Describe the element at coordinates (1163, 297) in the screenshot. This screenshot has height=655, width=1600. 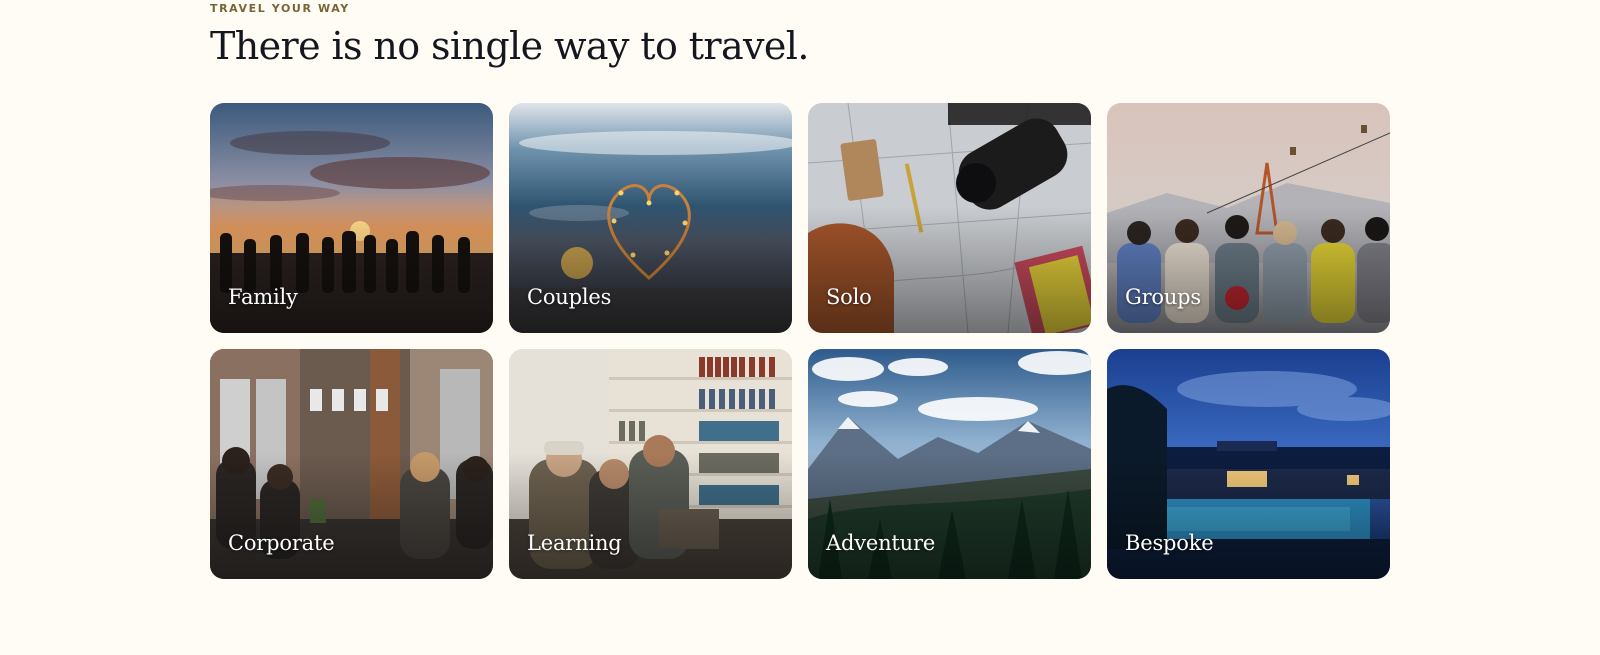
I see `card-label: Groups` at that location.